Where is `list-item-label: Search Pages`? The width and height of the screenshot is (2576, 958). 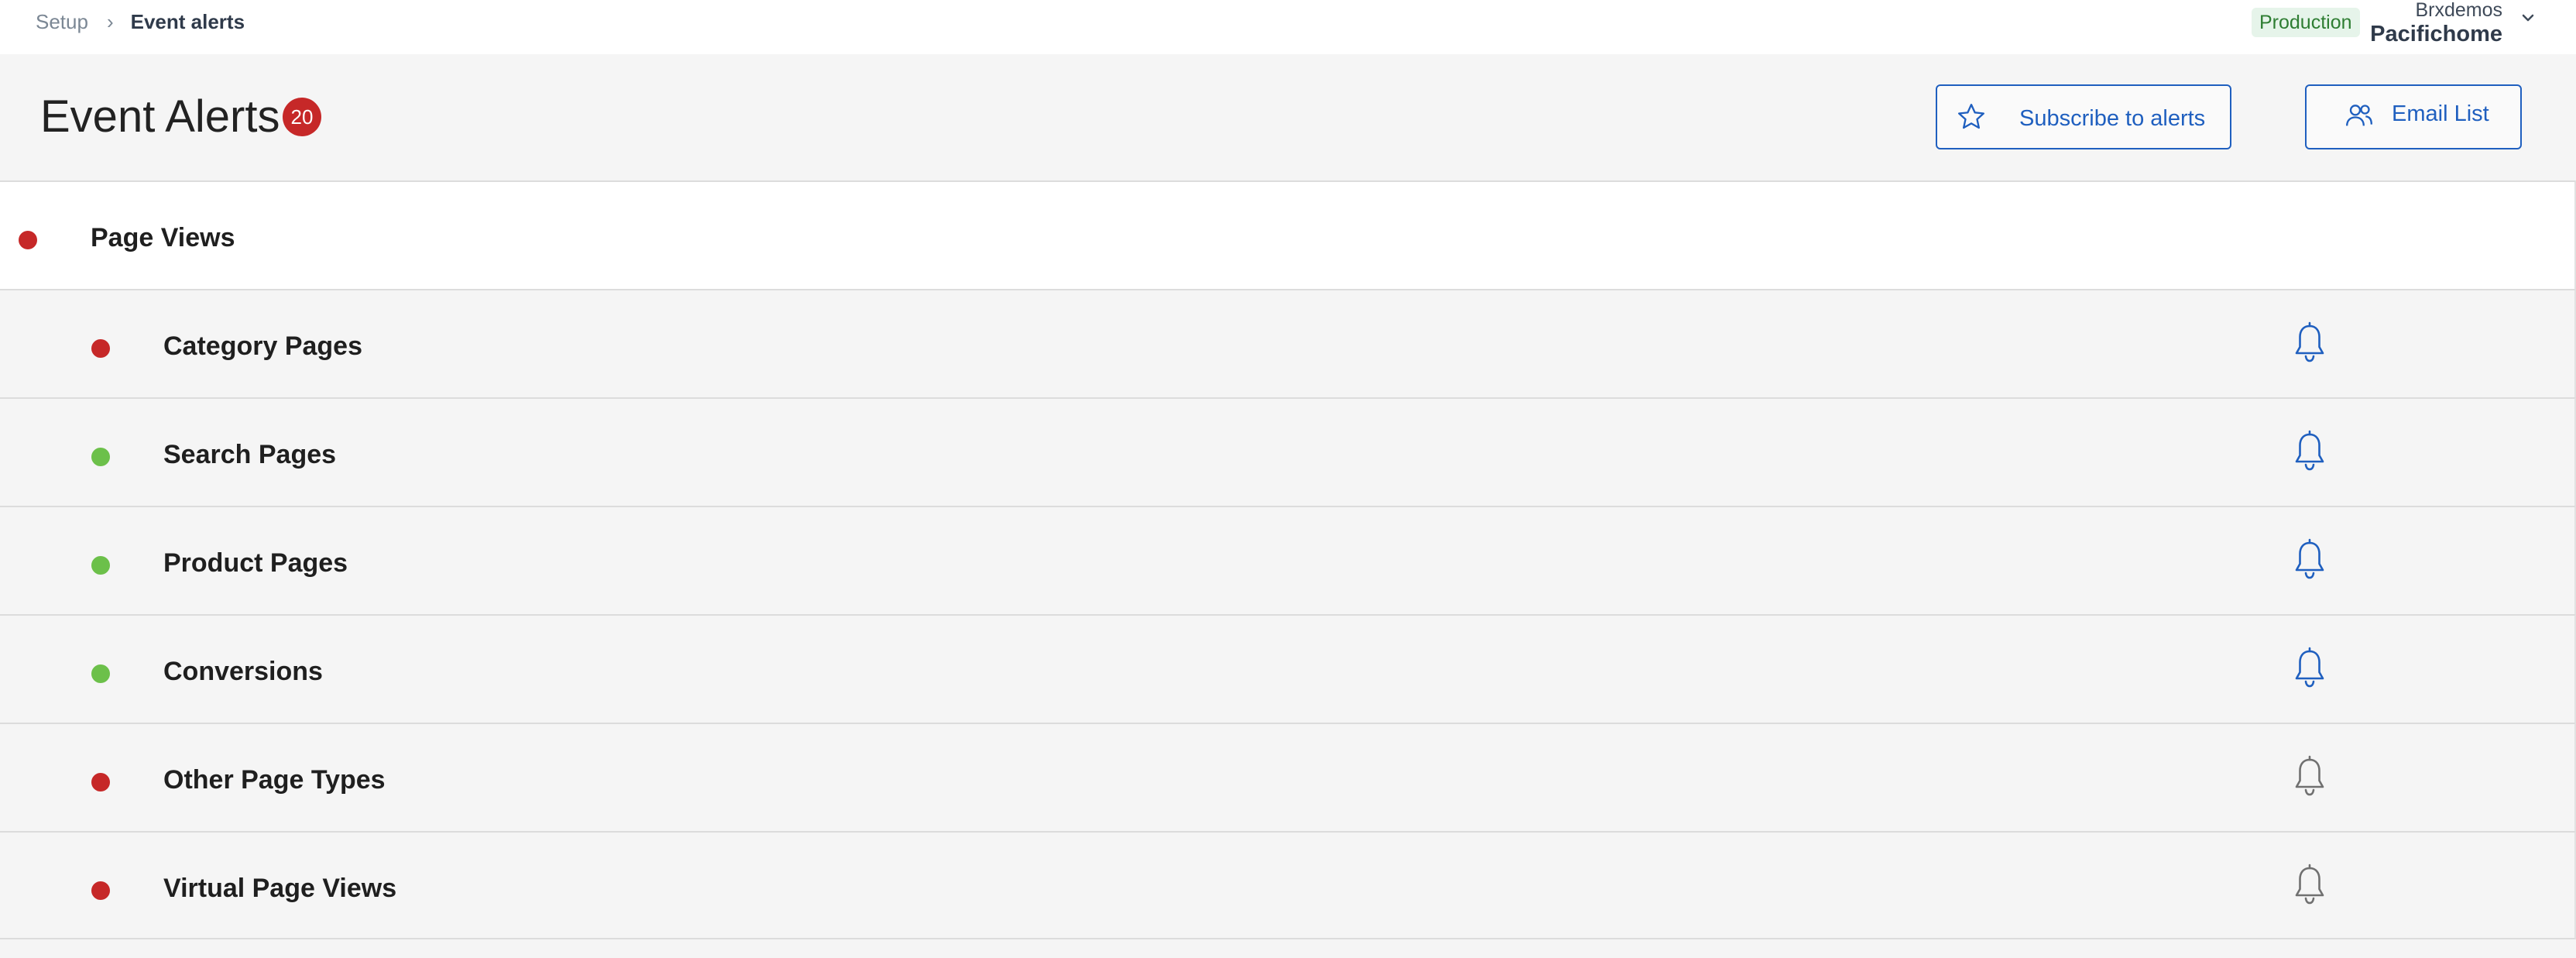
list-item-label: Search Pages is located at coordinates (250, 454).